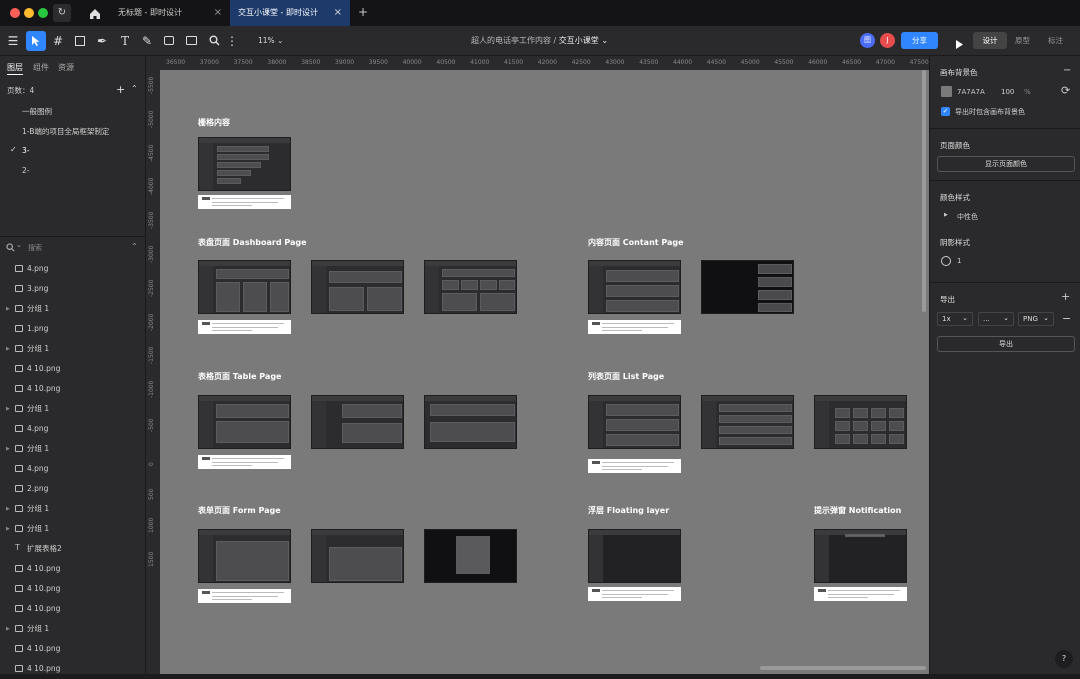  I want to click on layer-item: 2.png, so click(73, 489).